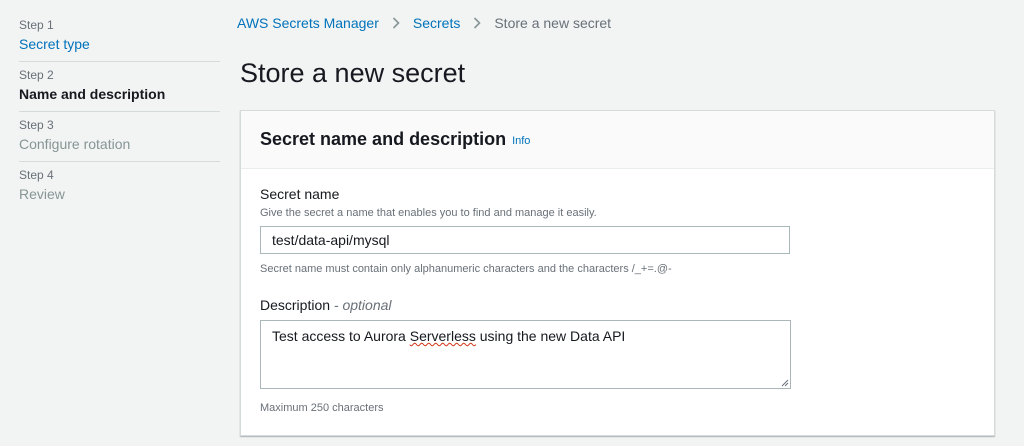 The image size is (1024, 446). What do you see at coordinates (341, 336) in the screenshot?
I see `description-text: Test access to Aurora` at bounding box center [341, 336].